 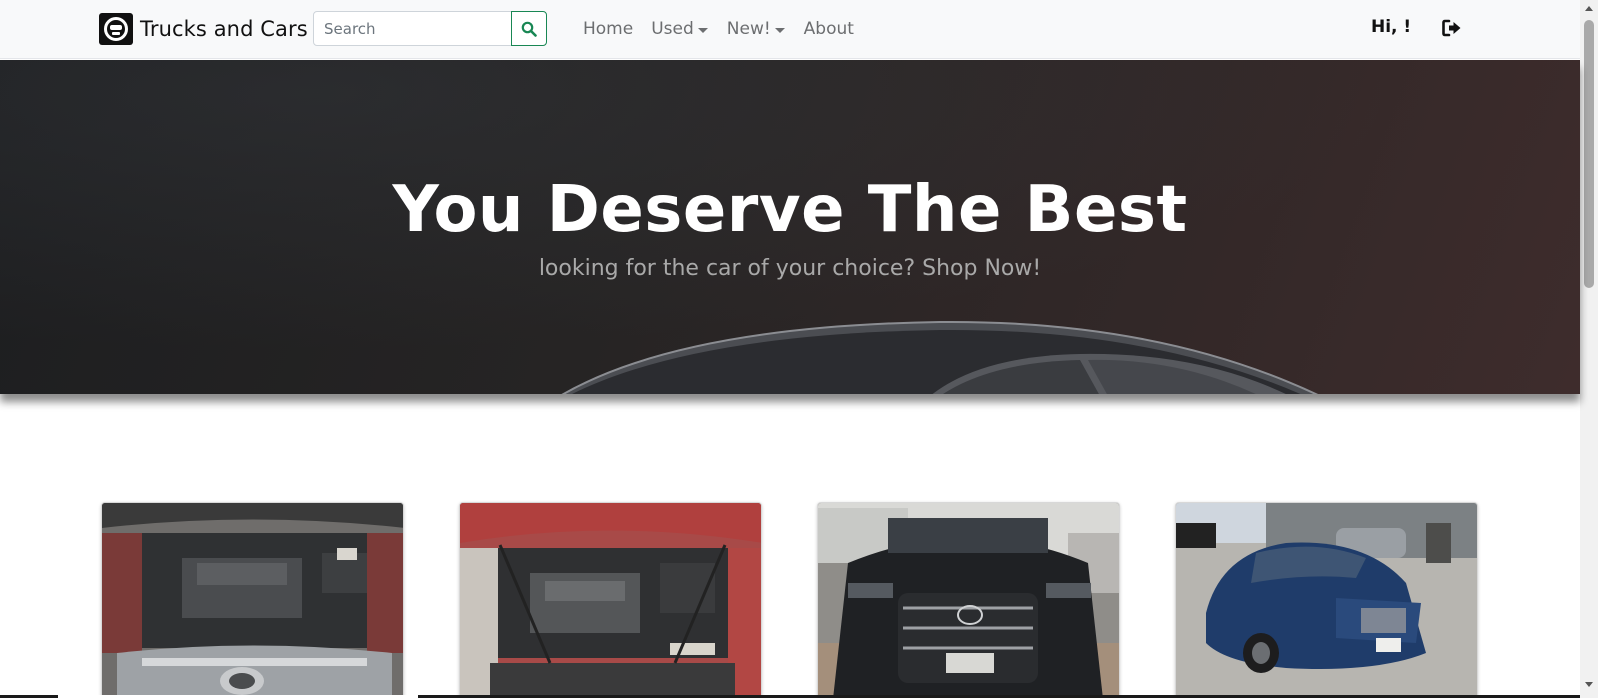 What do you see at coordinates (940, 357) in the screenshot?
I see `car-roof-image` at bounding box center [940, 357].